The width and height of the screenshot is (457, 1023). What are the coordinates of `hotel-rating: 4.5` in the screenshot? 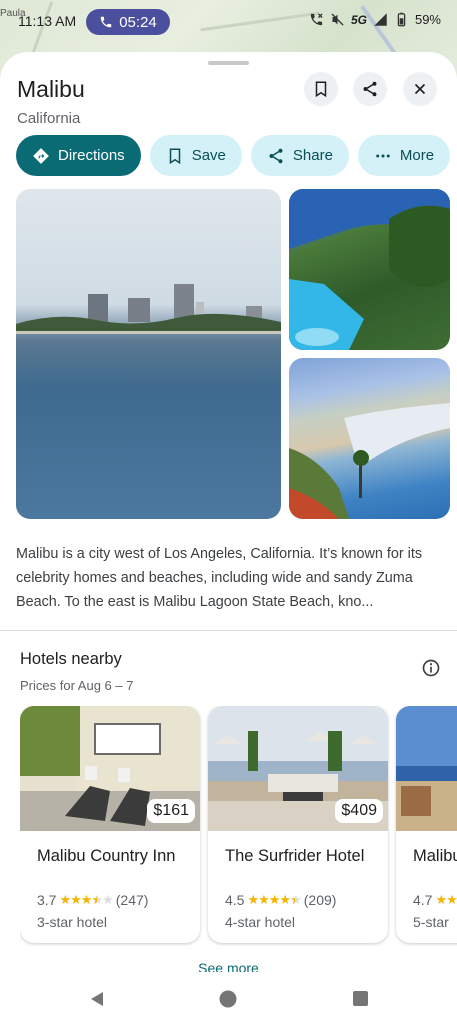 It's located at (235, 900).